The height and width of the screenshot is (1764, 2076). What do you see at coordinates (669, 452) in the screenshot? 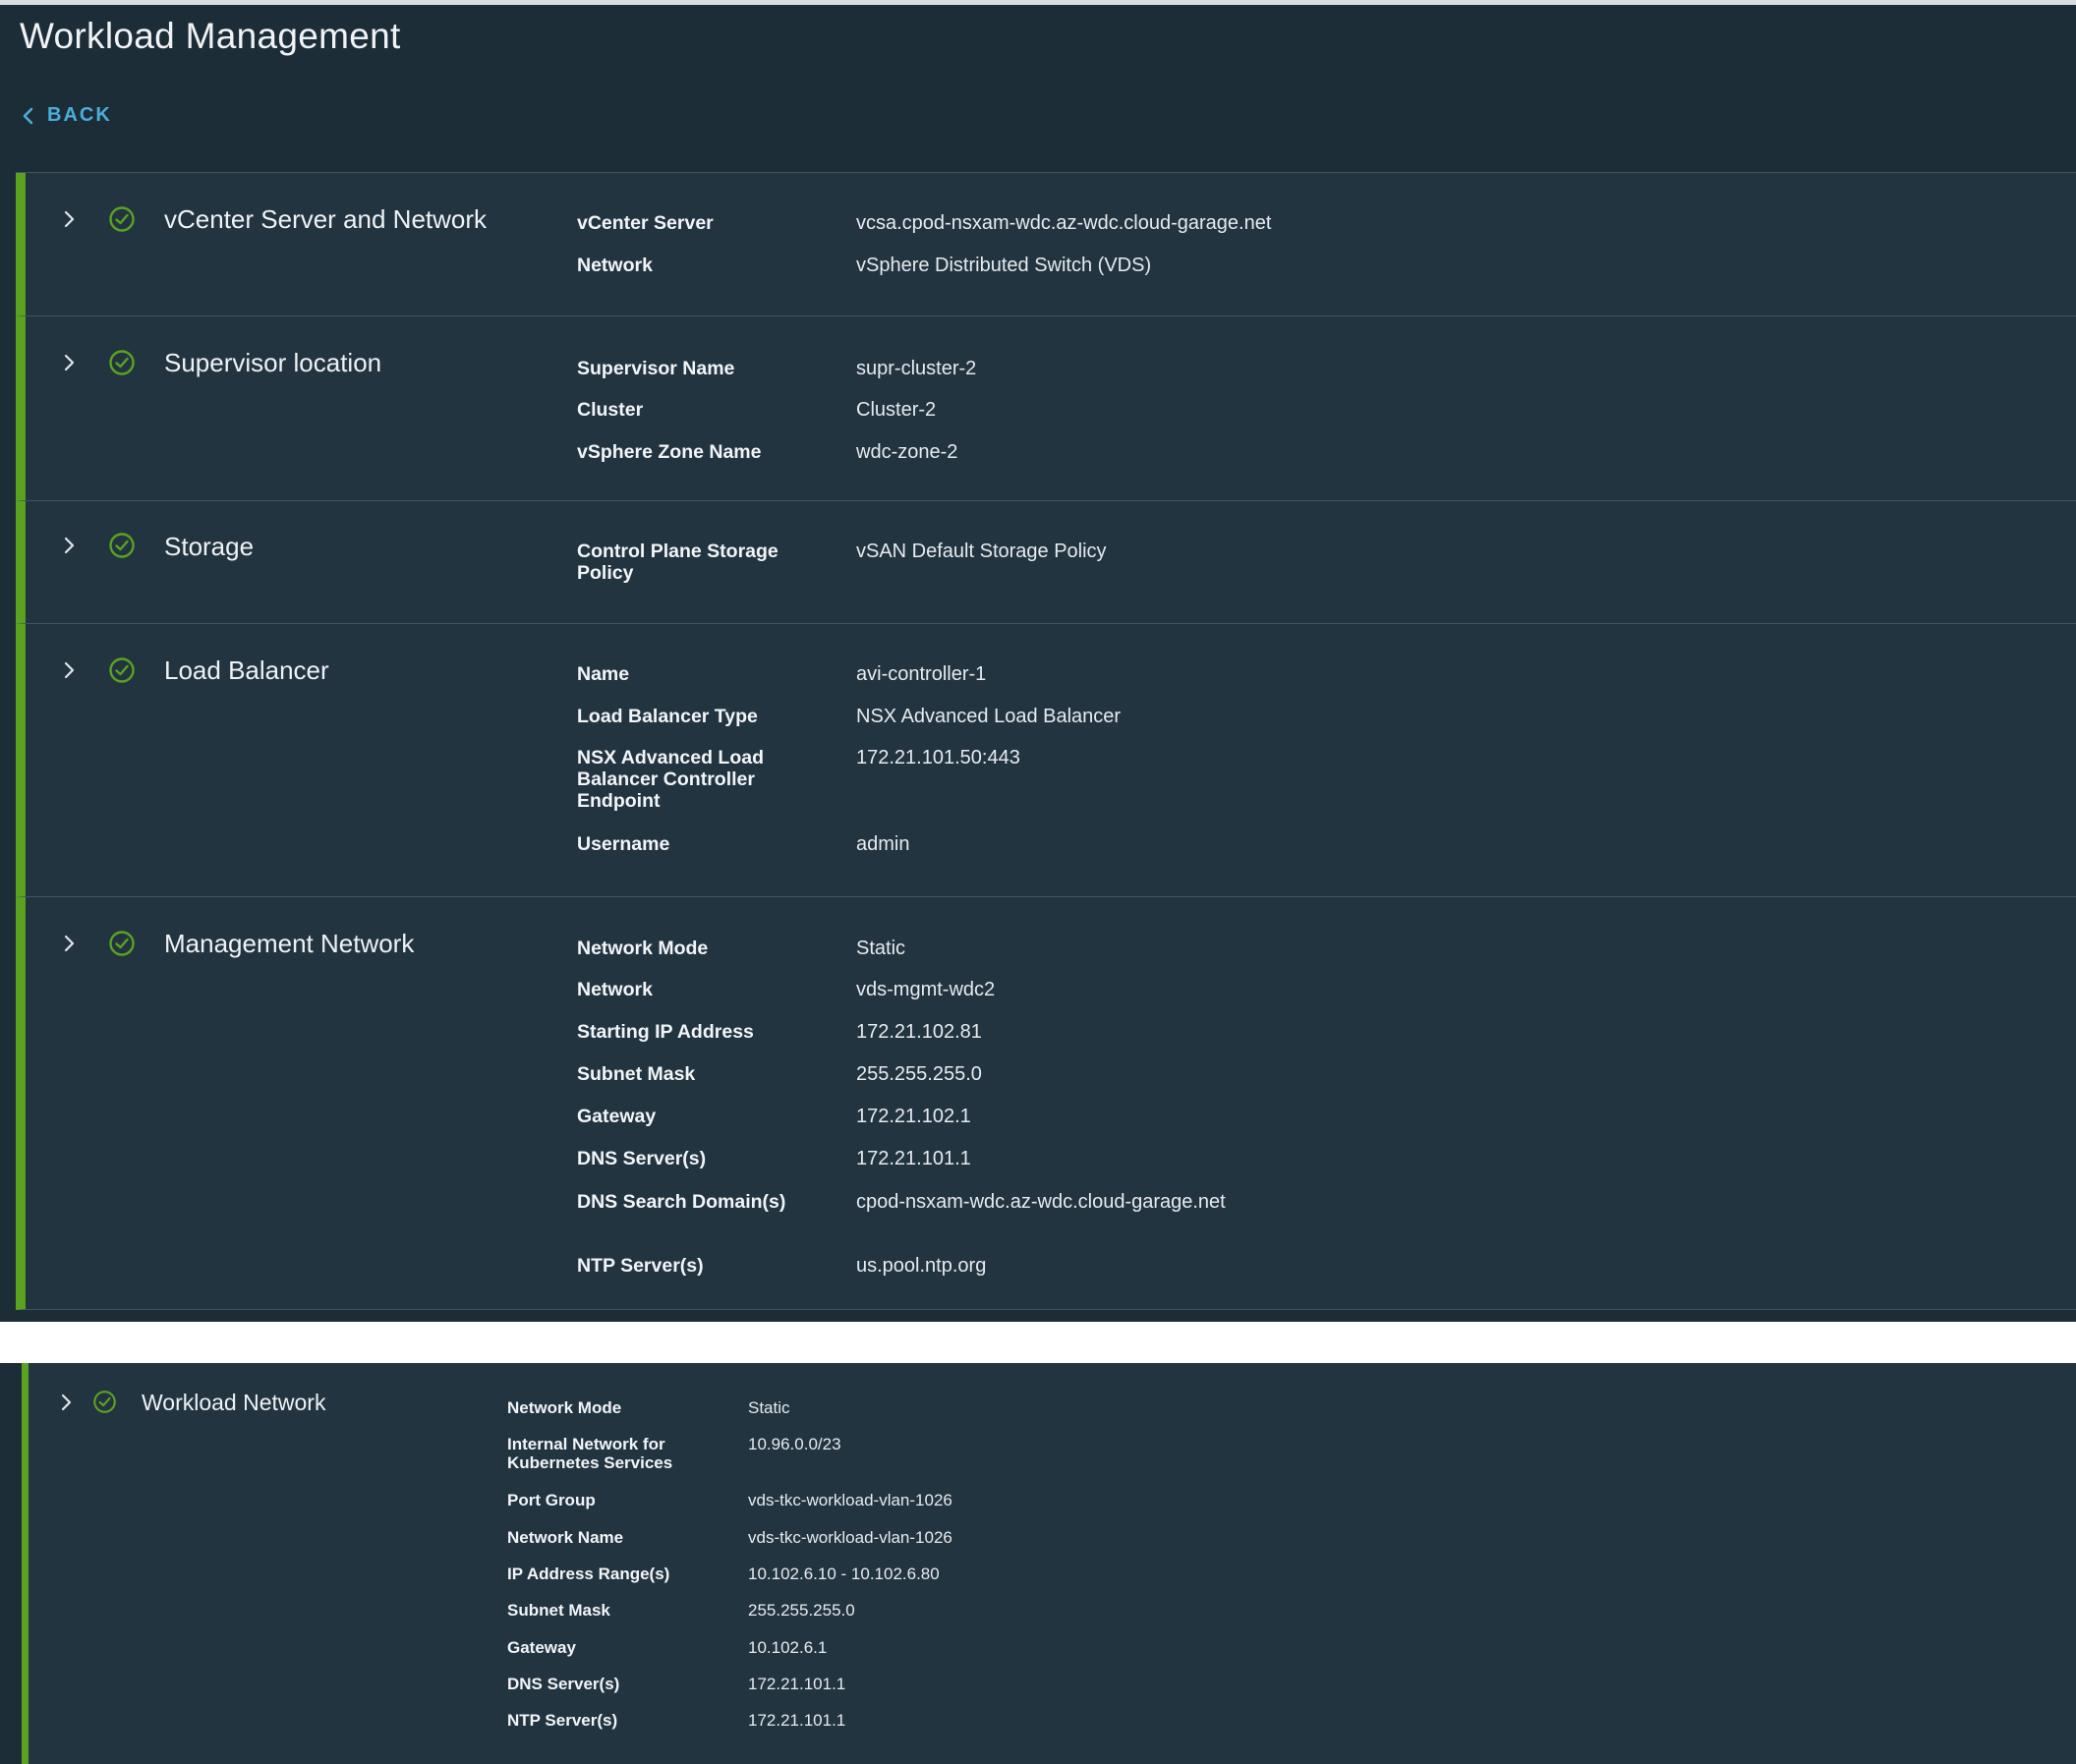
I see `property-label: vSphere Zone Name` at bounding box center [669, 452].